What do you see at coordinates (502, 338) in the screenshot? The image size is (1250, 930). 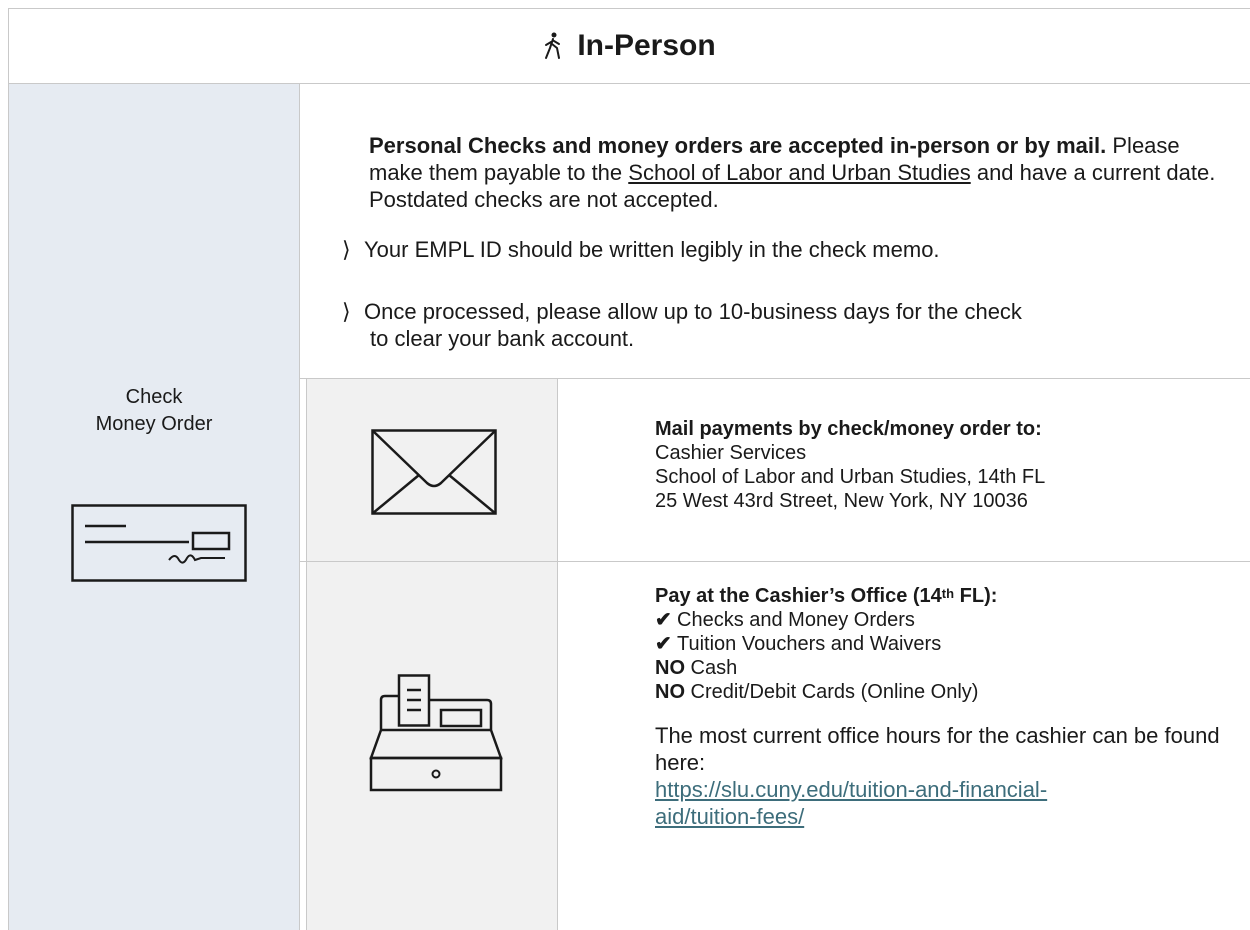 I see `bullet-processing-text-2: to clear your bank account.` at bounding box center [502, 338].